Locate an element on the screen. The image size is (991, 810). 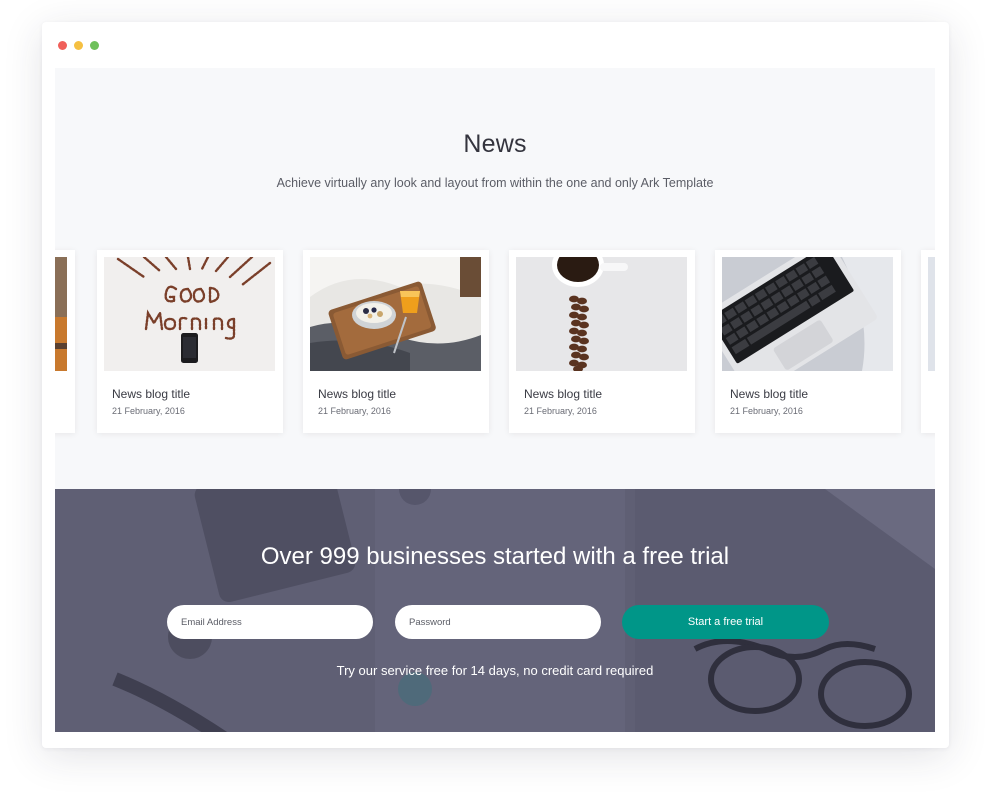
news-title: News is located at coordinates (495, 144).